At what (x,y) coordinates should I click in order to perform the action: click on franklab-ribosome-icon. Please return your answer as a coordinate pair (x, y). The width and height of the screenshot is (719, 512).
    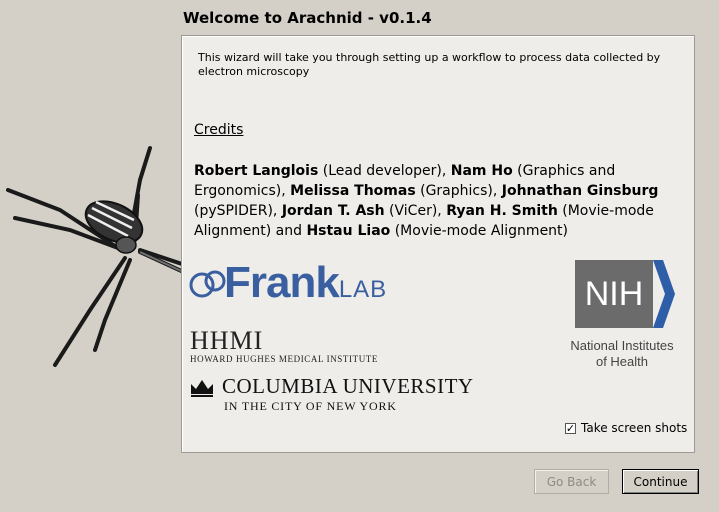
    Looking at the image, I should click on (207, 284).